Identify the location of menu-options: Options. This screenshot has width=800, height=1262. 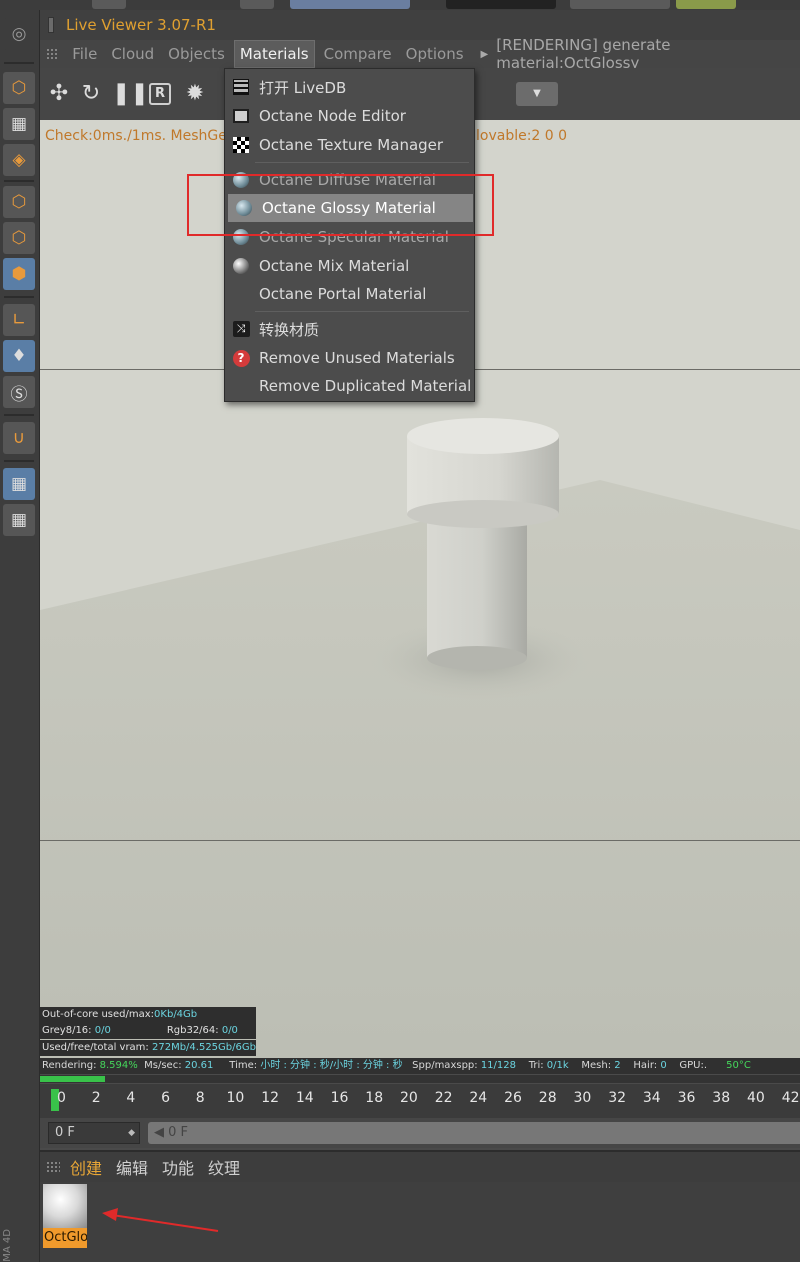
(435, 54).